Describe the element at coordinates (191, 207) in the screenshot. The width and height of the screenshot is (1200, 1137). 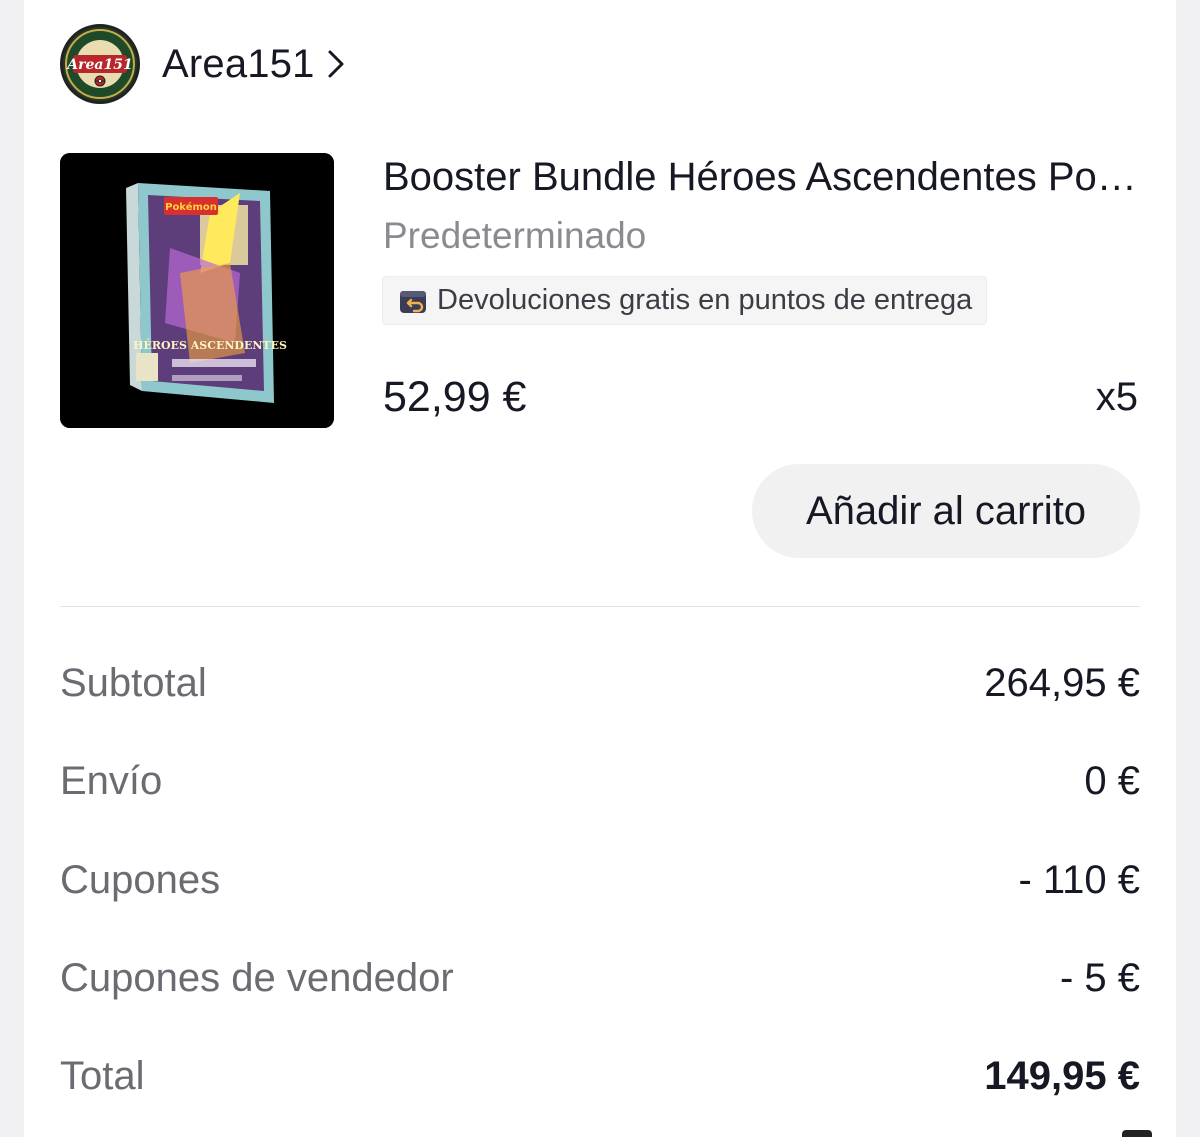
I see `product-image-brand: Pokémon` at that location.